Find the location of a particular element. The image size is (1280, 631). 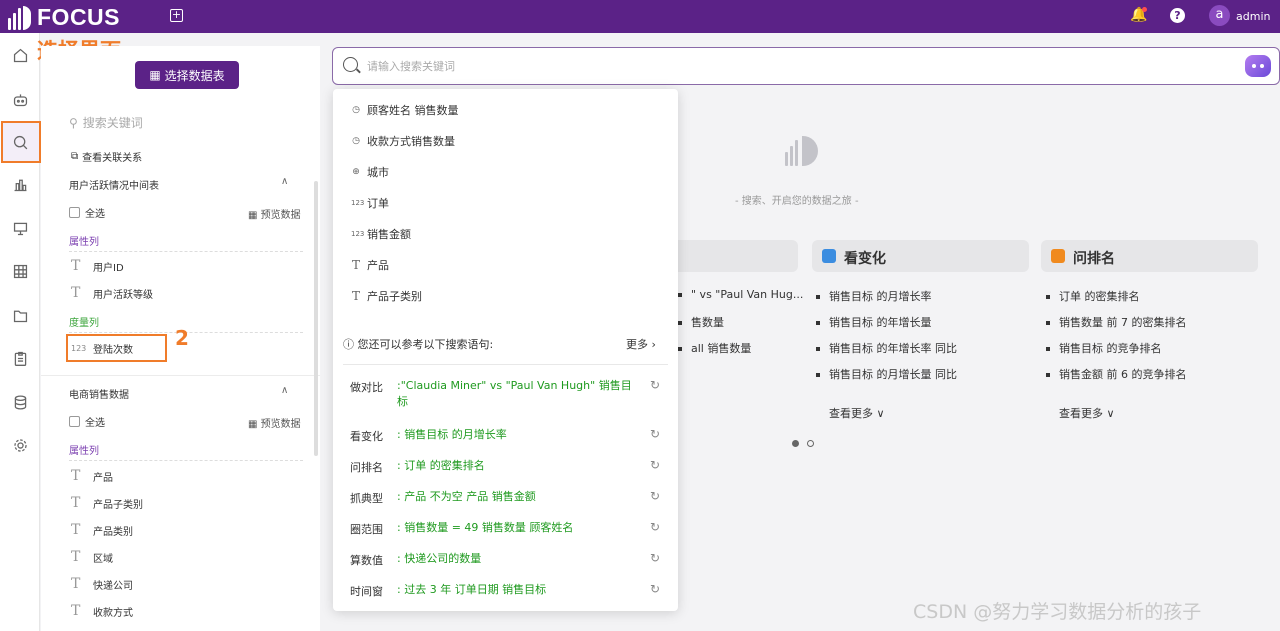

brand-logo: FOCUS is located at coordinates (64, 17).